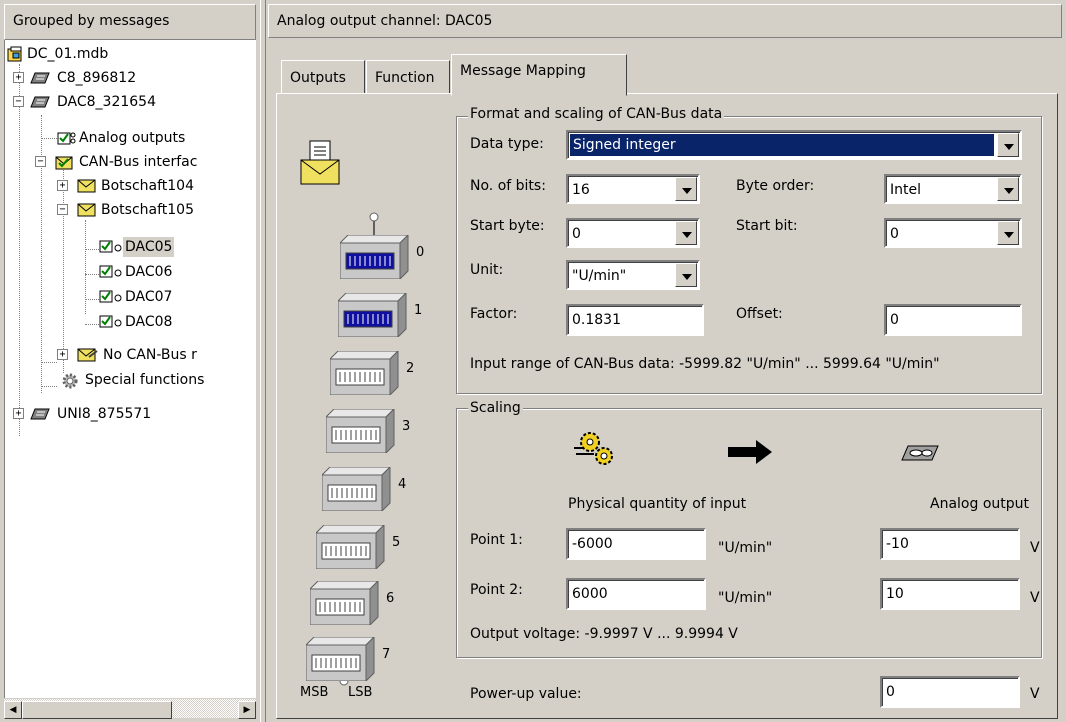 This screenshot has height=722, width=1066. I want to click on analog-module-icon, so click(920, 455).